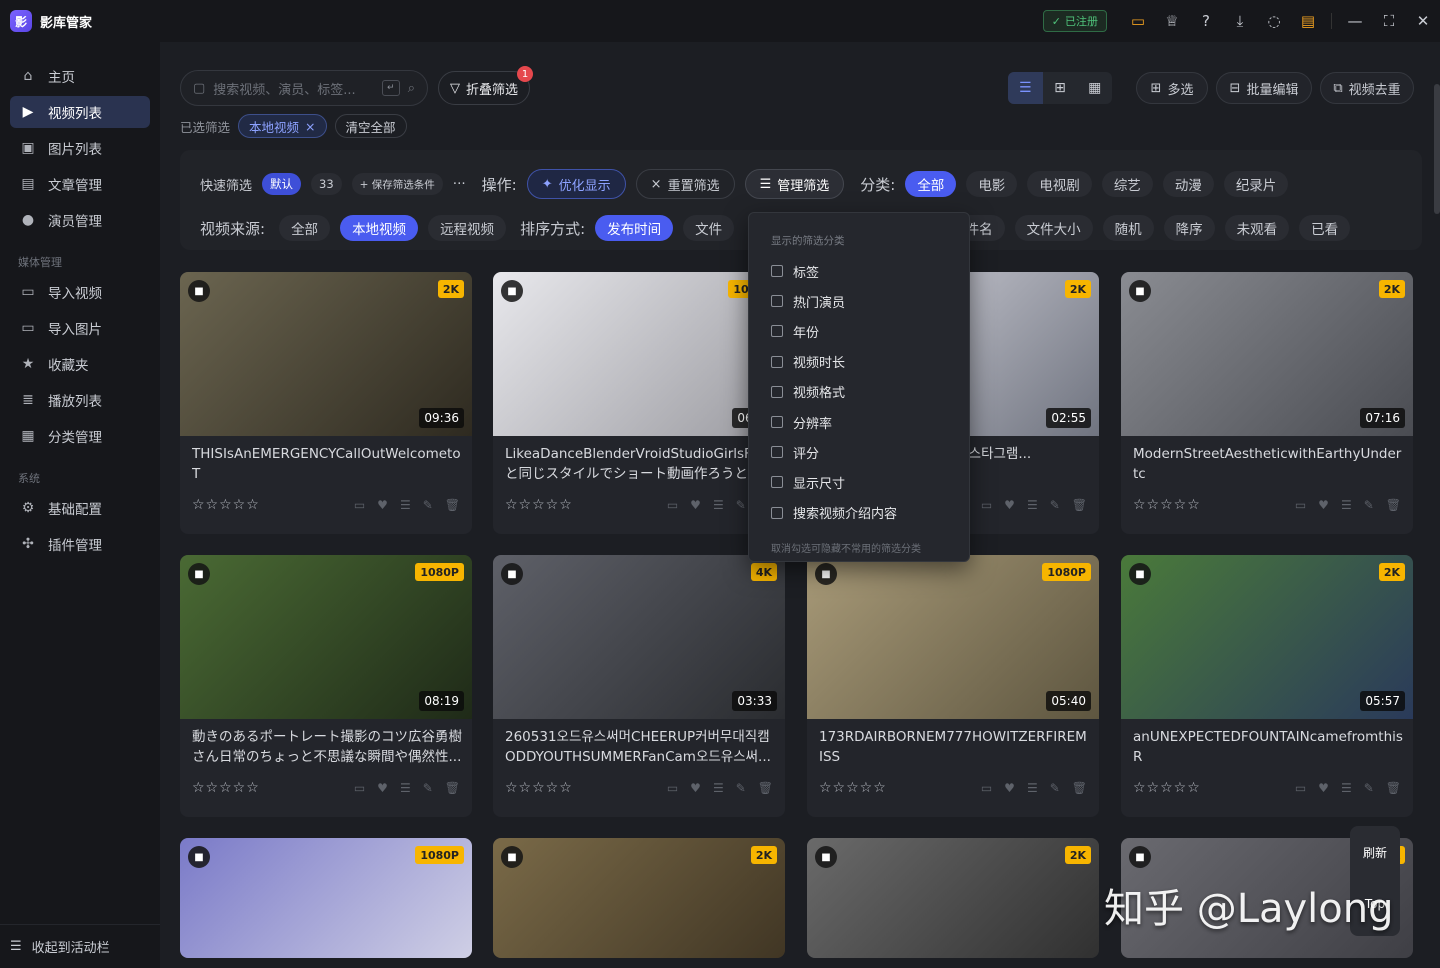 The height and width of the screenshot is (968, 1440). I want to click on category-tv: 电视剧, so click(1059, 184).